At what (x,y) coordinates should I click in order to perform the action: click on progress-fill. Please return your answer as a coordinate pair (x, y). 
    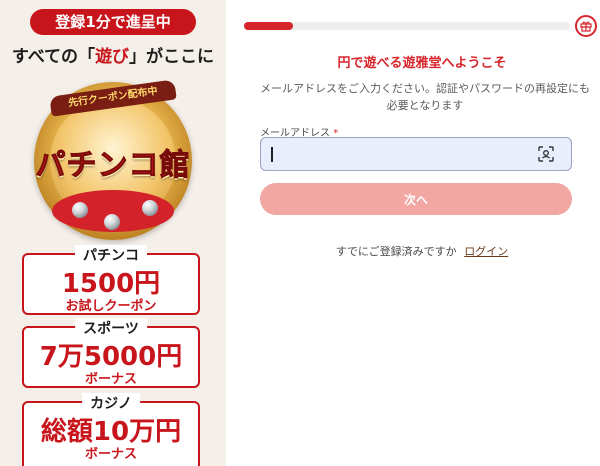
    Looking at the image, I should click on (268, 26).